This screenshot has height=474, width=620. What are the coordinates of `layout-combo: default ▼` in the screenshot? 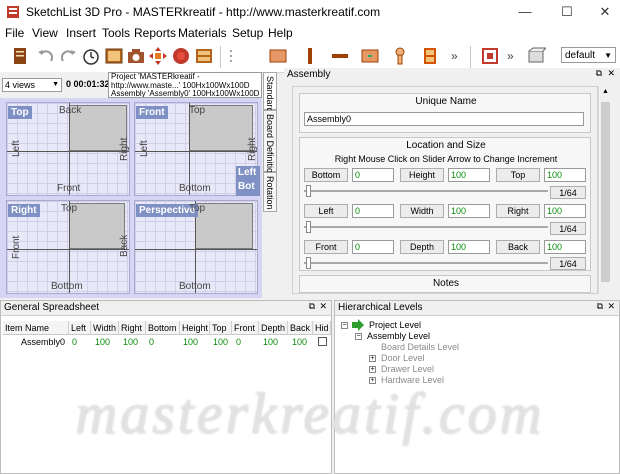 It's located at (588, 55).